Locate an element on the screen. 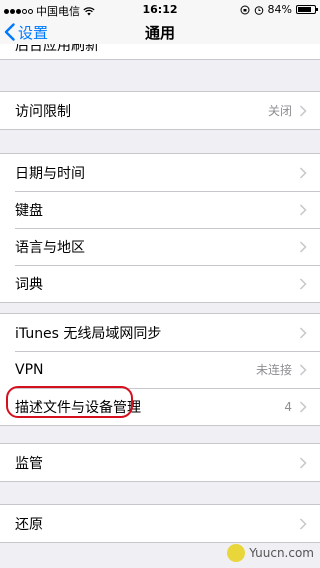 The image size is (320, 568). settings-group-restrictions: 访问限制 关闭 is located at coordinates (160, 110).